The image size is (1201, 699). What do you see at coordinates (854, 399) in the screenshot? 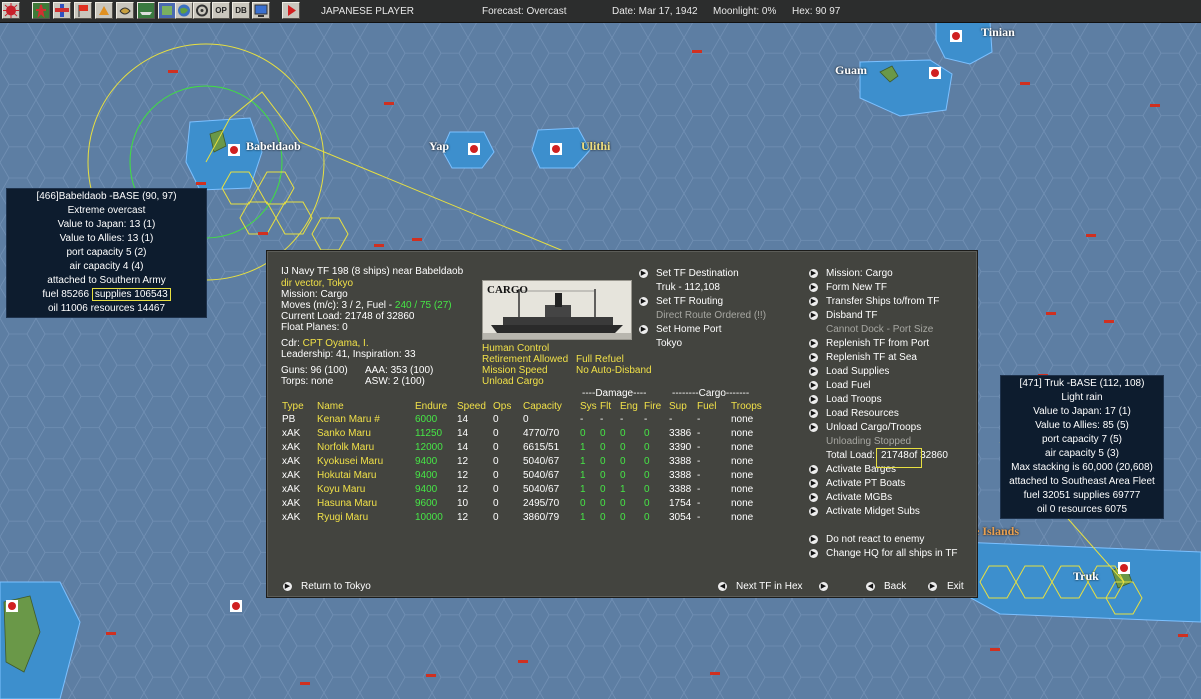
I see `tf-action-item: Load Troops` at bounding box center [854, 399].